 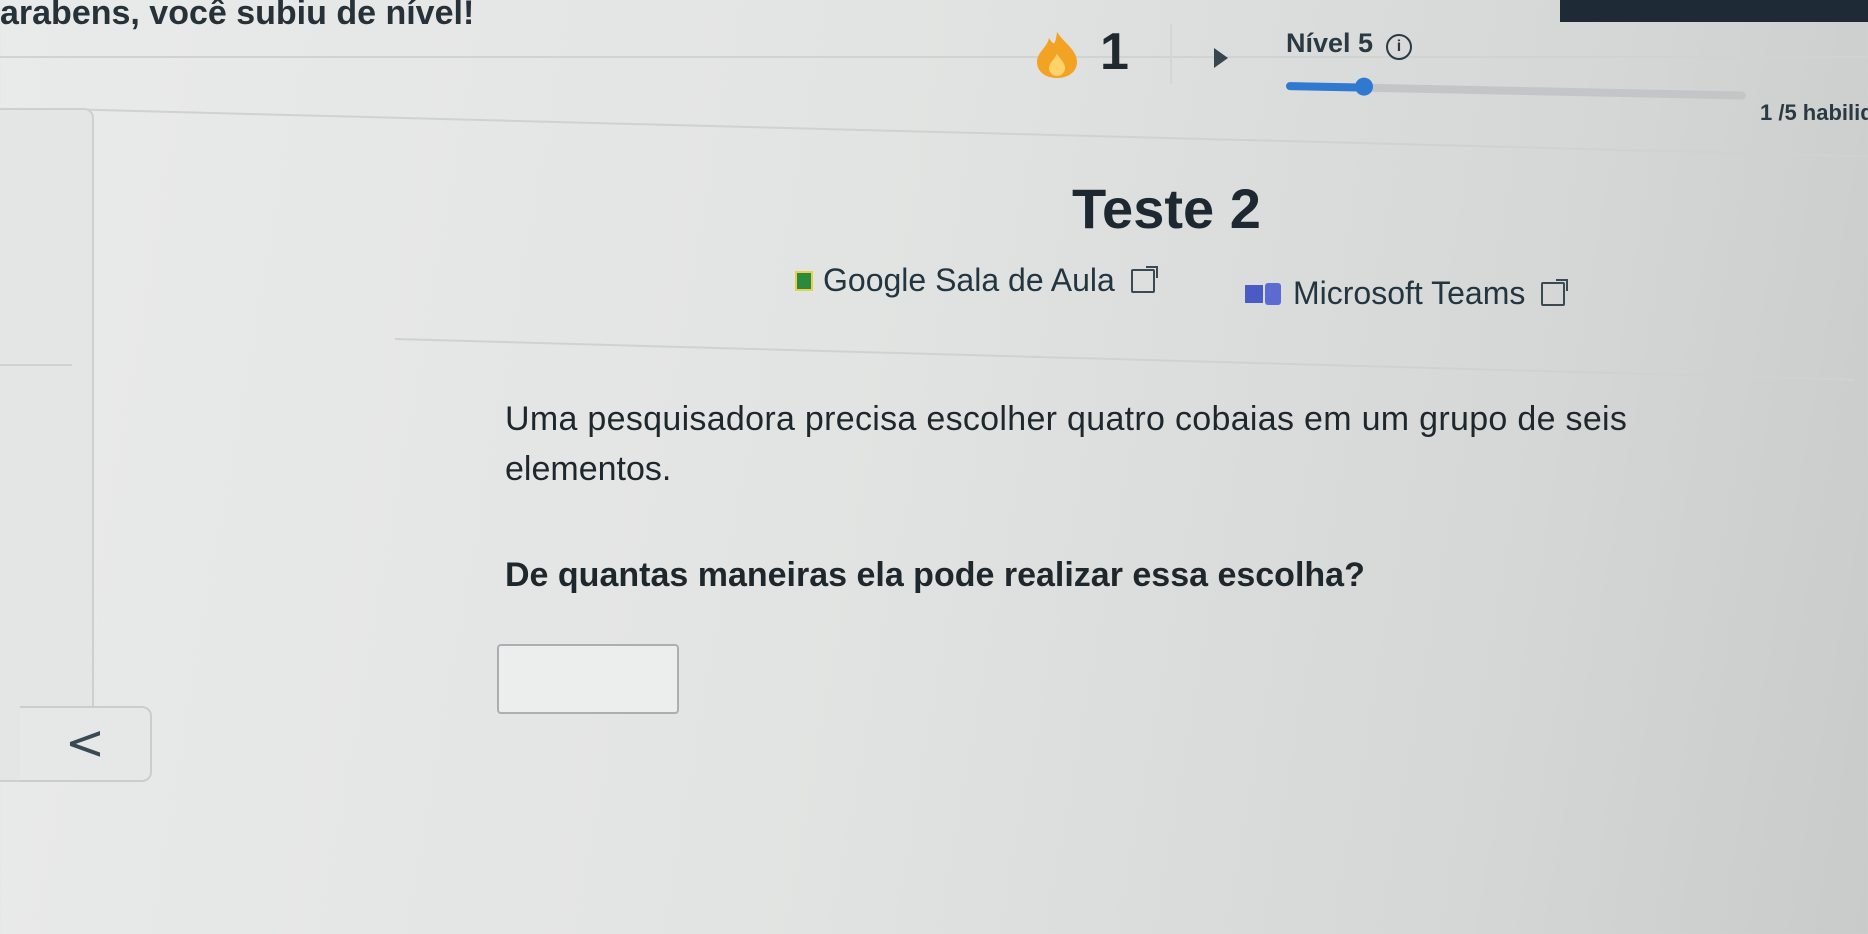 I want to click on flame-icon, so click(x=1057, y=55).